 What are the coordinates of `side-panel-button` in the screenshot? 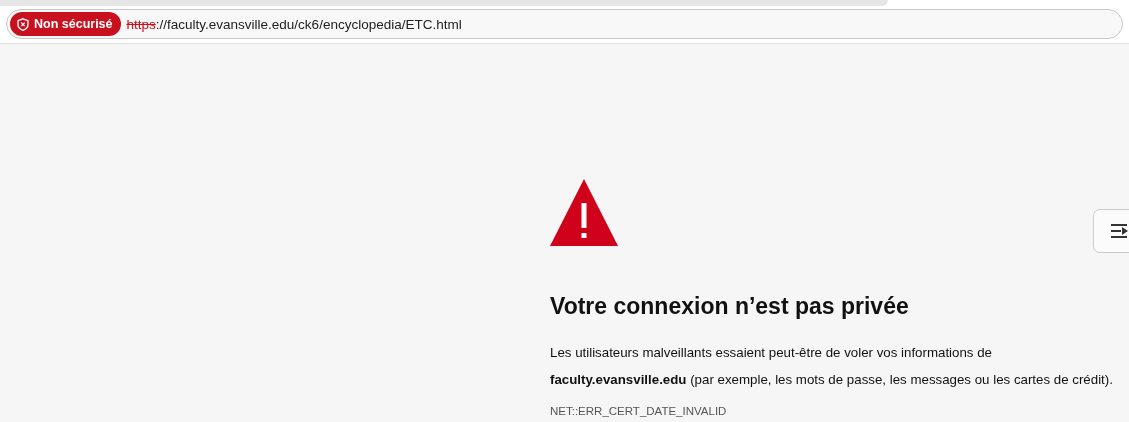 It's located at (1111, 231).